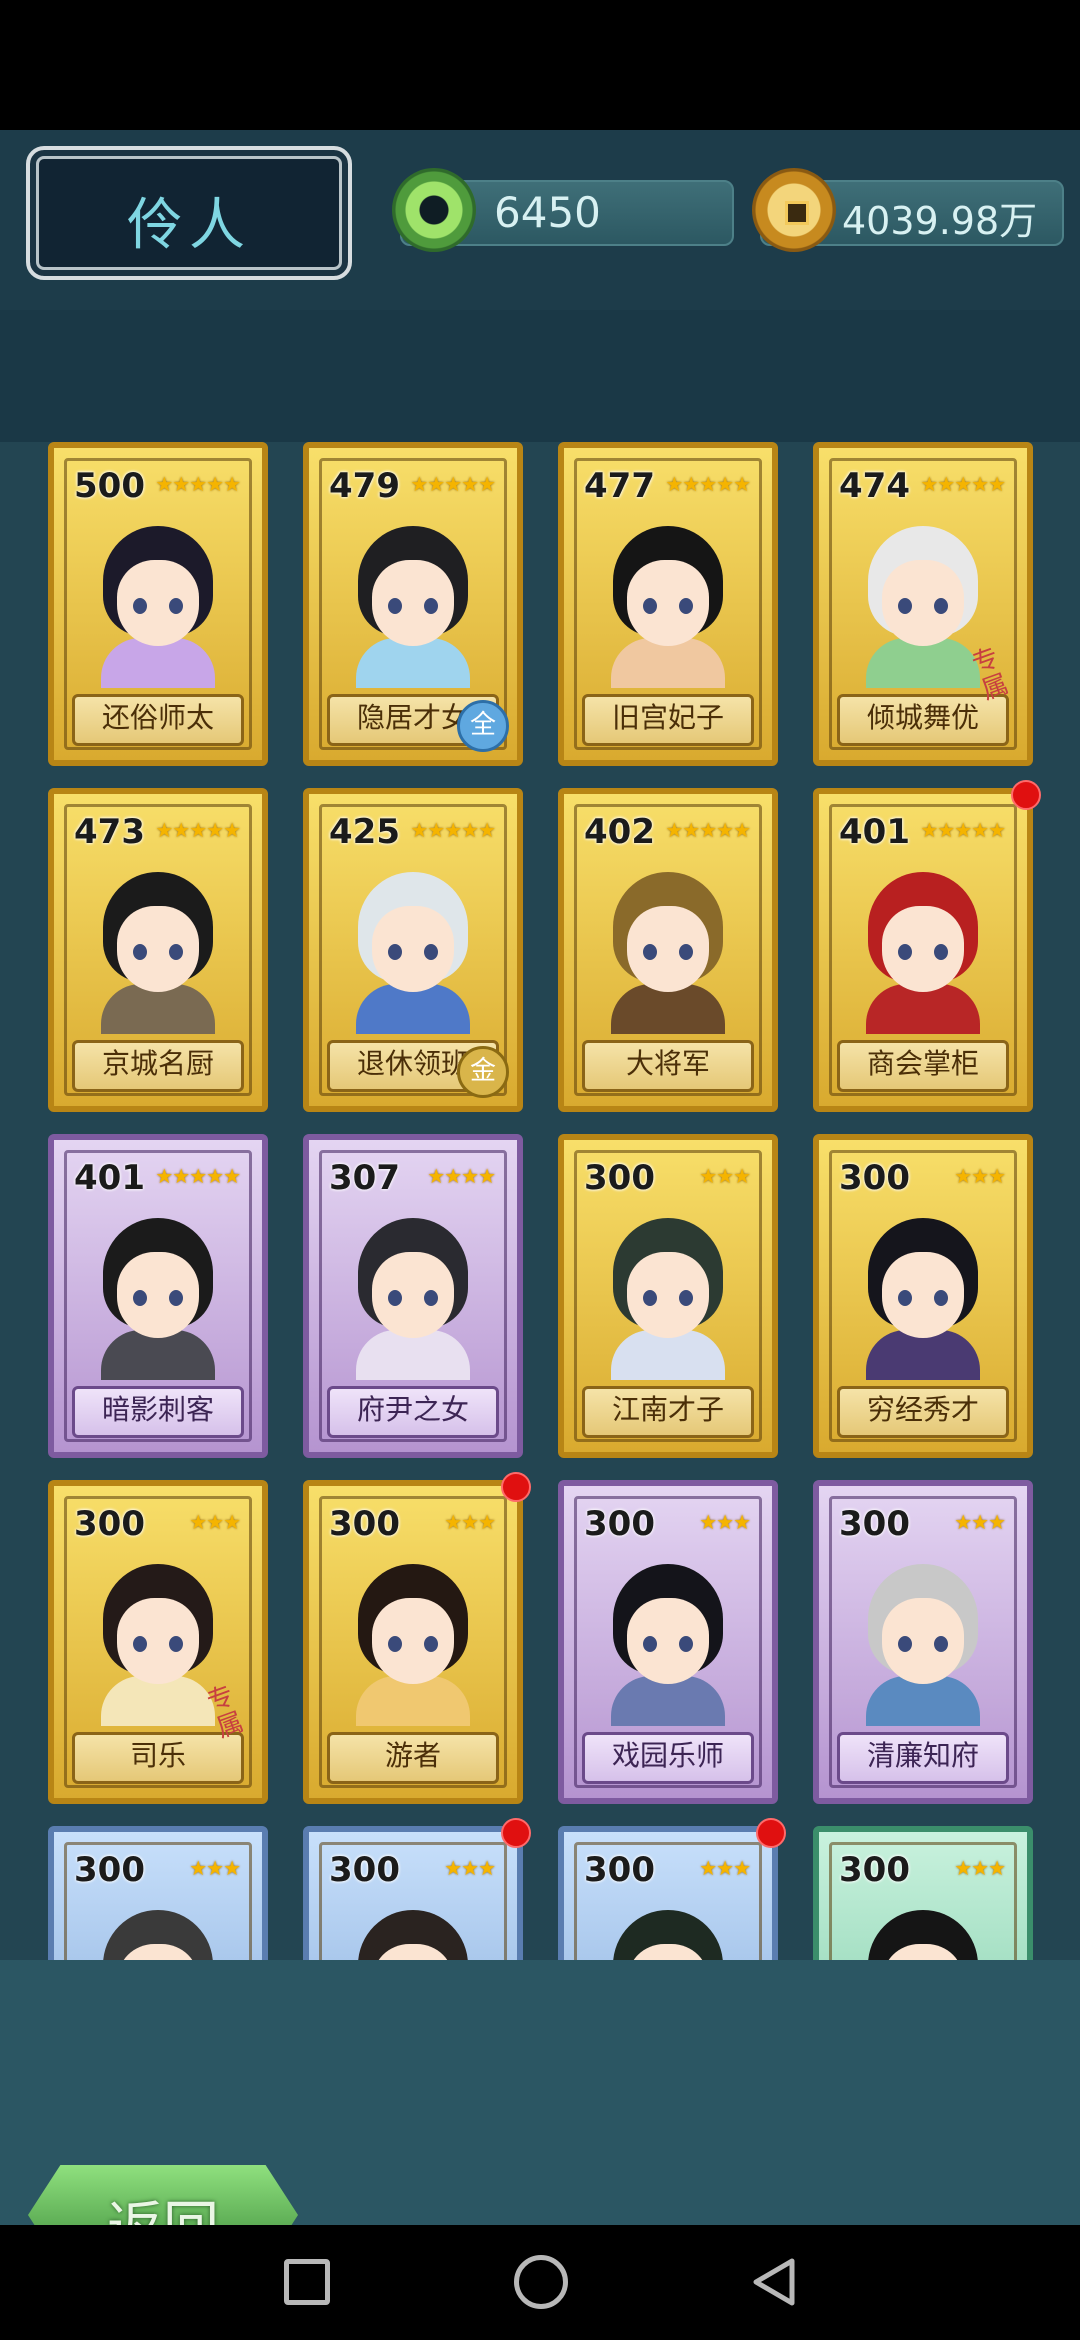 This screenshot has width=1080, height=2340. I want to click on star-rating-icon: ★★★★, so click(461, 1176).